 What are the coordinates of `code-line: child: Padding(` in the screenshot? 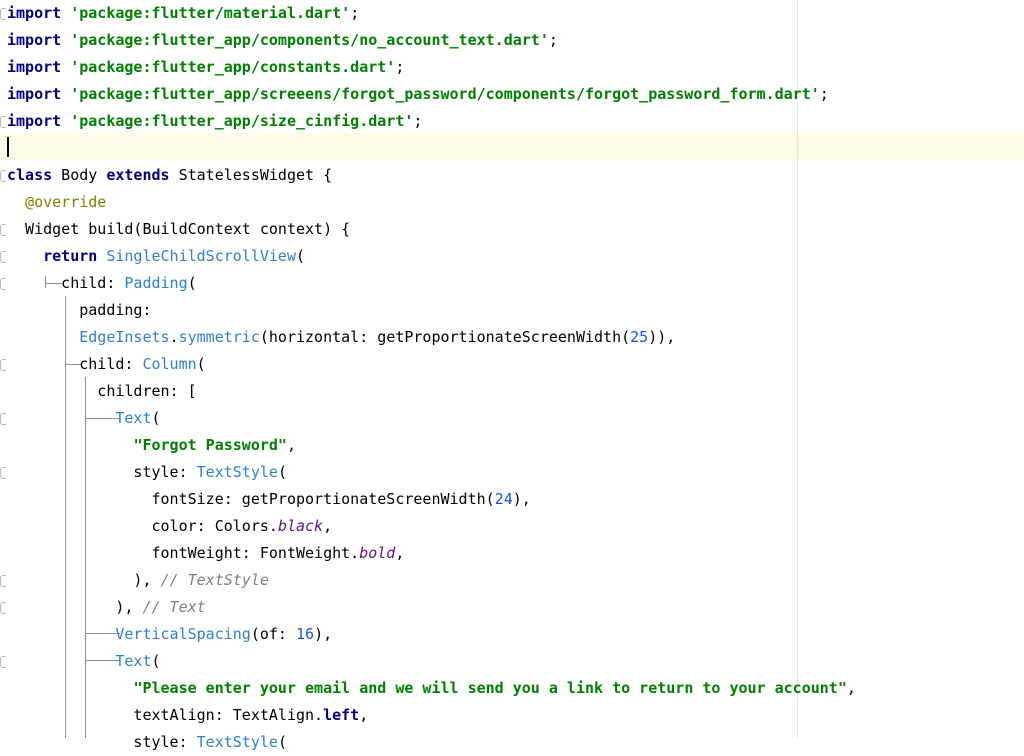 It's located at (101, 283).